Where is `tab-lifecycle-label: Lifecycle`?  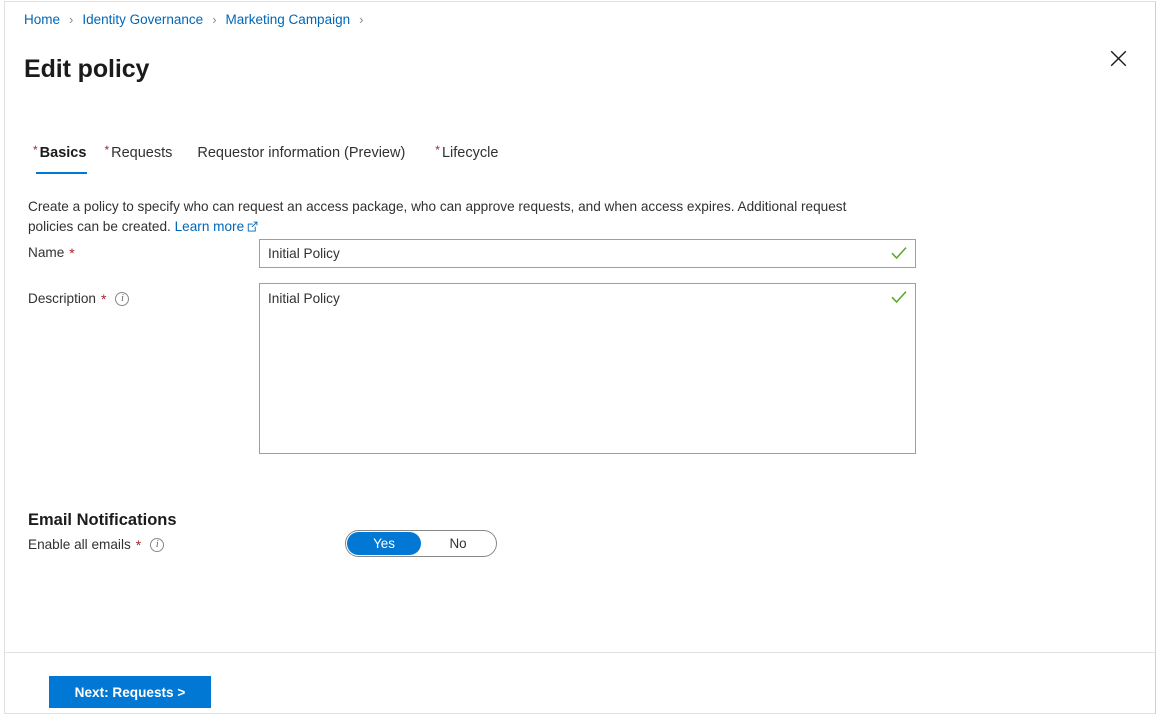
tab-lifecycle-label: Lifecycle is located at coordinates (470, 153).